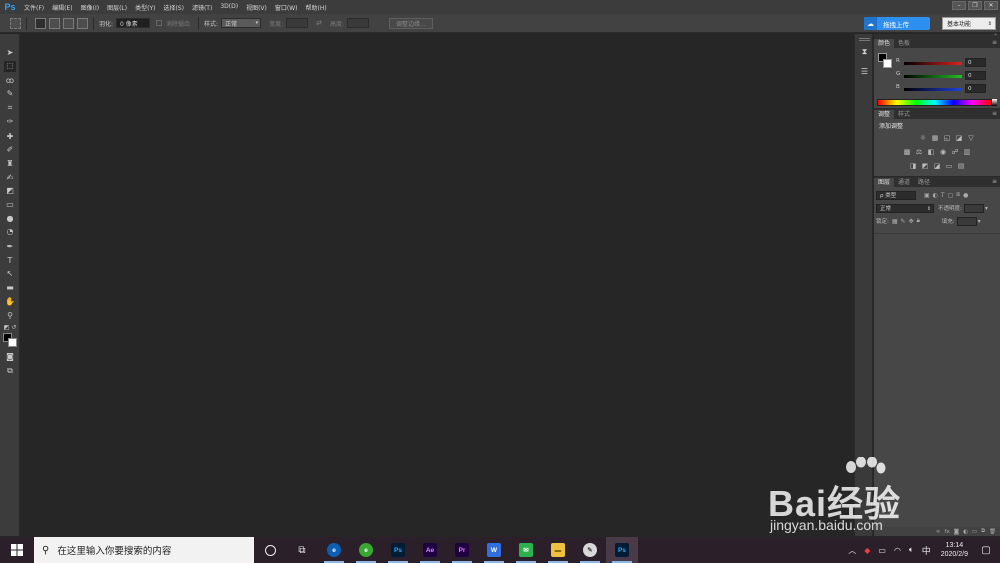 The image size is (1000, 563). Describe the element at coordinates (10, 121) in the screenshot. I see `eyedropper-tool-icon: ✑` at that location.